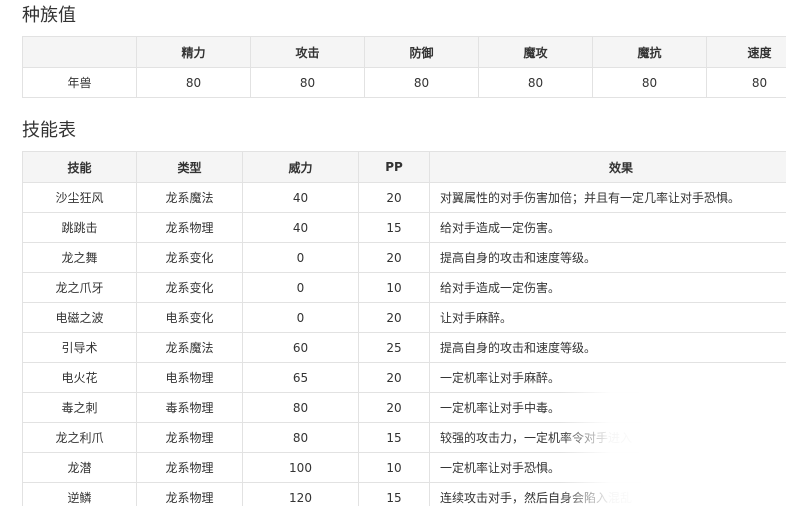 The image size is (786, 506). What do you see at coordinates (746, 52) in the screenshot?
I see `column-header: 速度` at bounding box center [746, 52].